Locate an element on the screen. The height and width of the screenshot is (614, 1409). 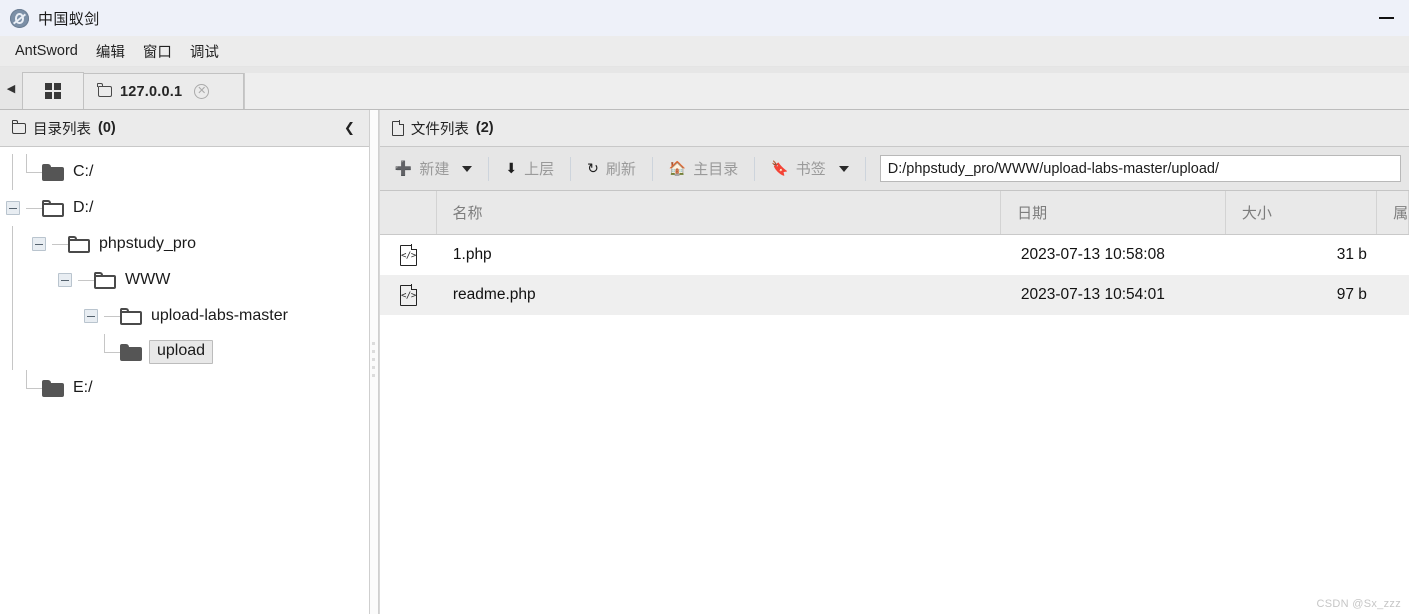
tree-item-label: phpstudy_pro is located at coordinates (147, 243).